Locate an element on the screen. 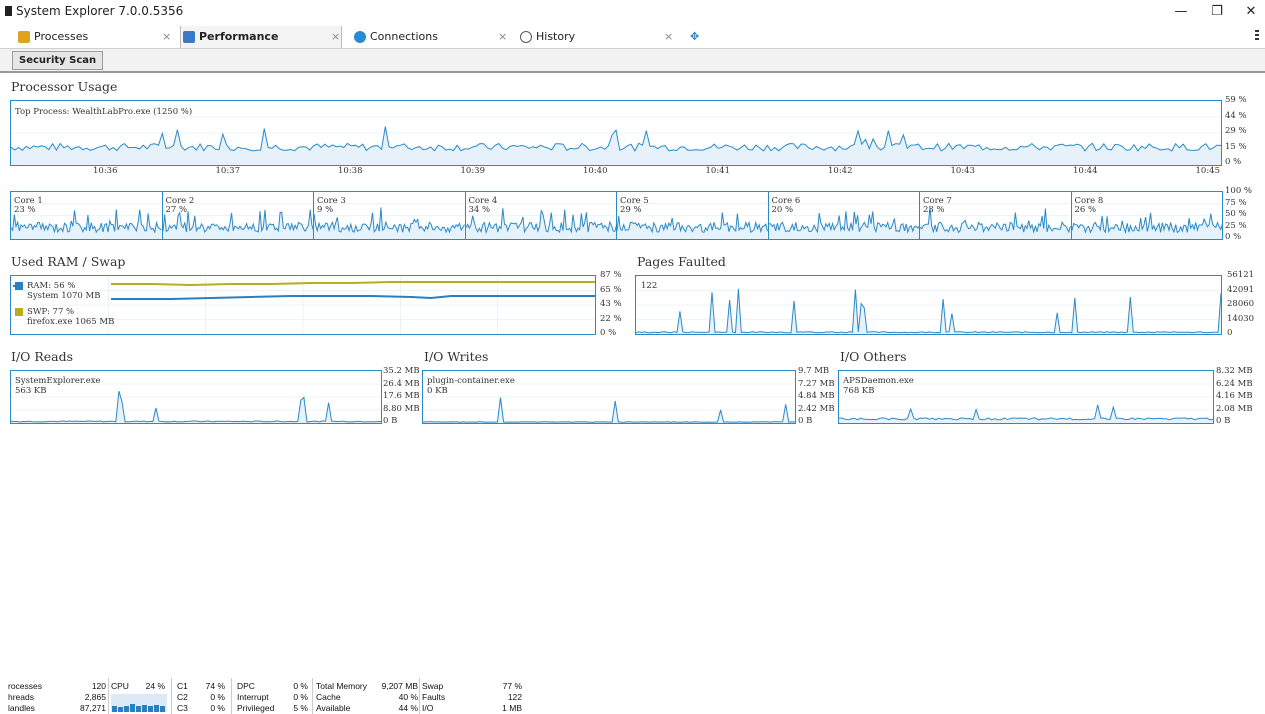  core-graph: Core 39 % is located at coordinates (389, 215).